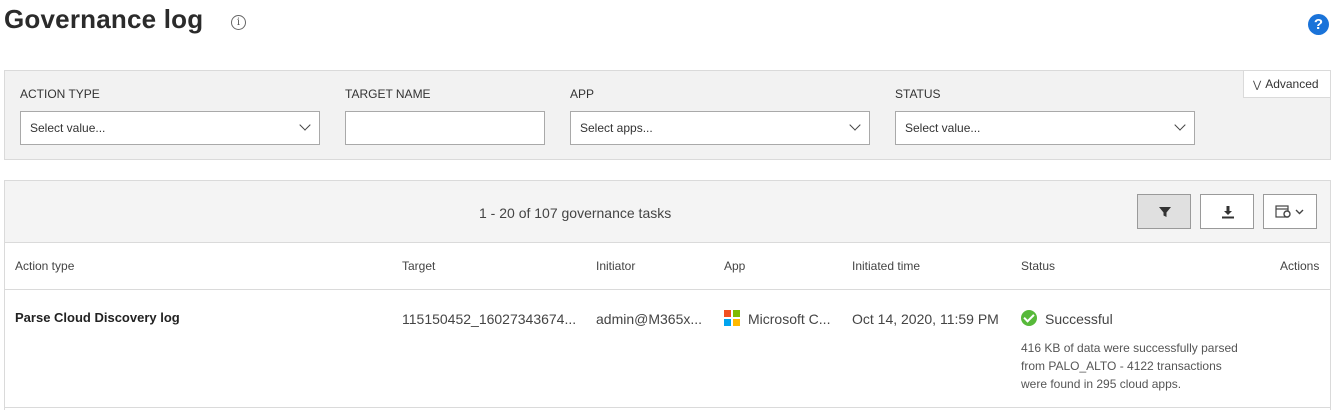 The width and height of the screenshot is (1336, 410). I want to click on cell-status: Successful, so click(1079, 319).